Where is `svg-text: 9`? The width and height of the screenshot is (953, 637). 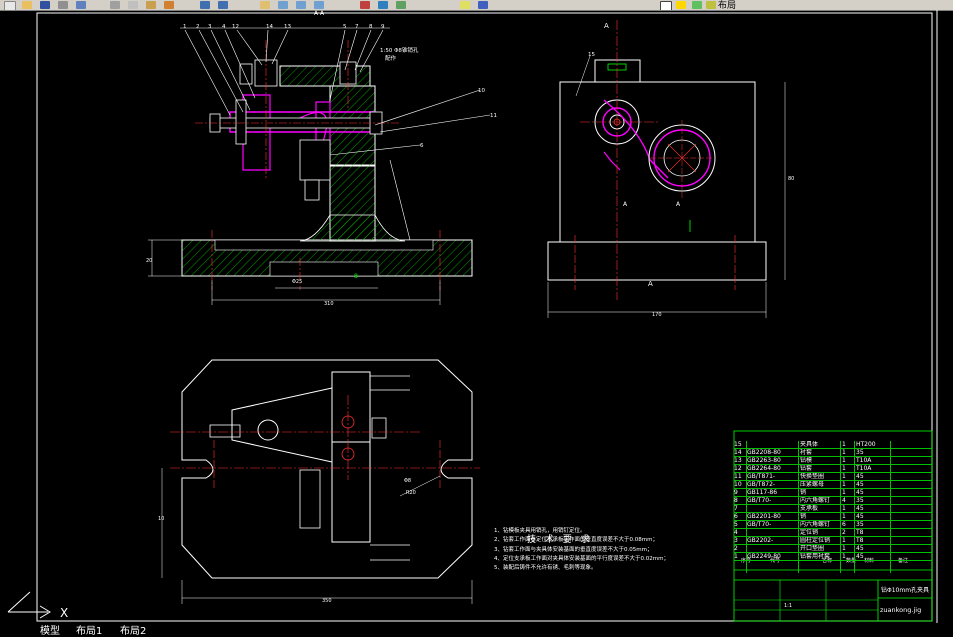
svg-text: 9 is located at coordinates (383, 27).